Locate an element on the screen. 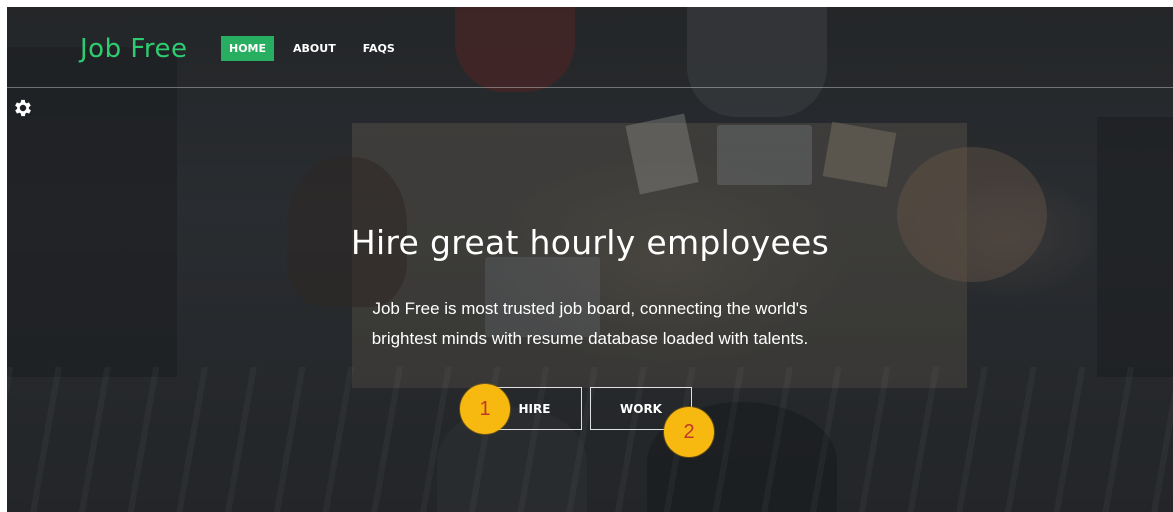  main-nav: HOME ABOUT FAQS is located at coordinates (317, 48).